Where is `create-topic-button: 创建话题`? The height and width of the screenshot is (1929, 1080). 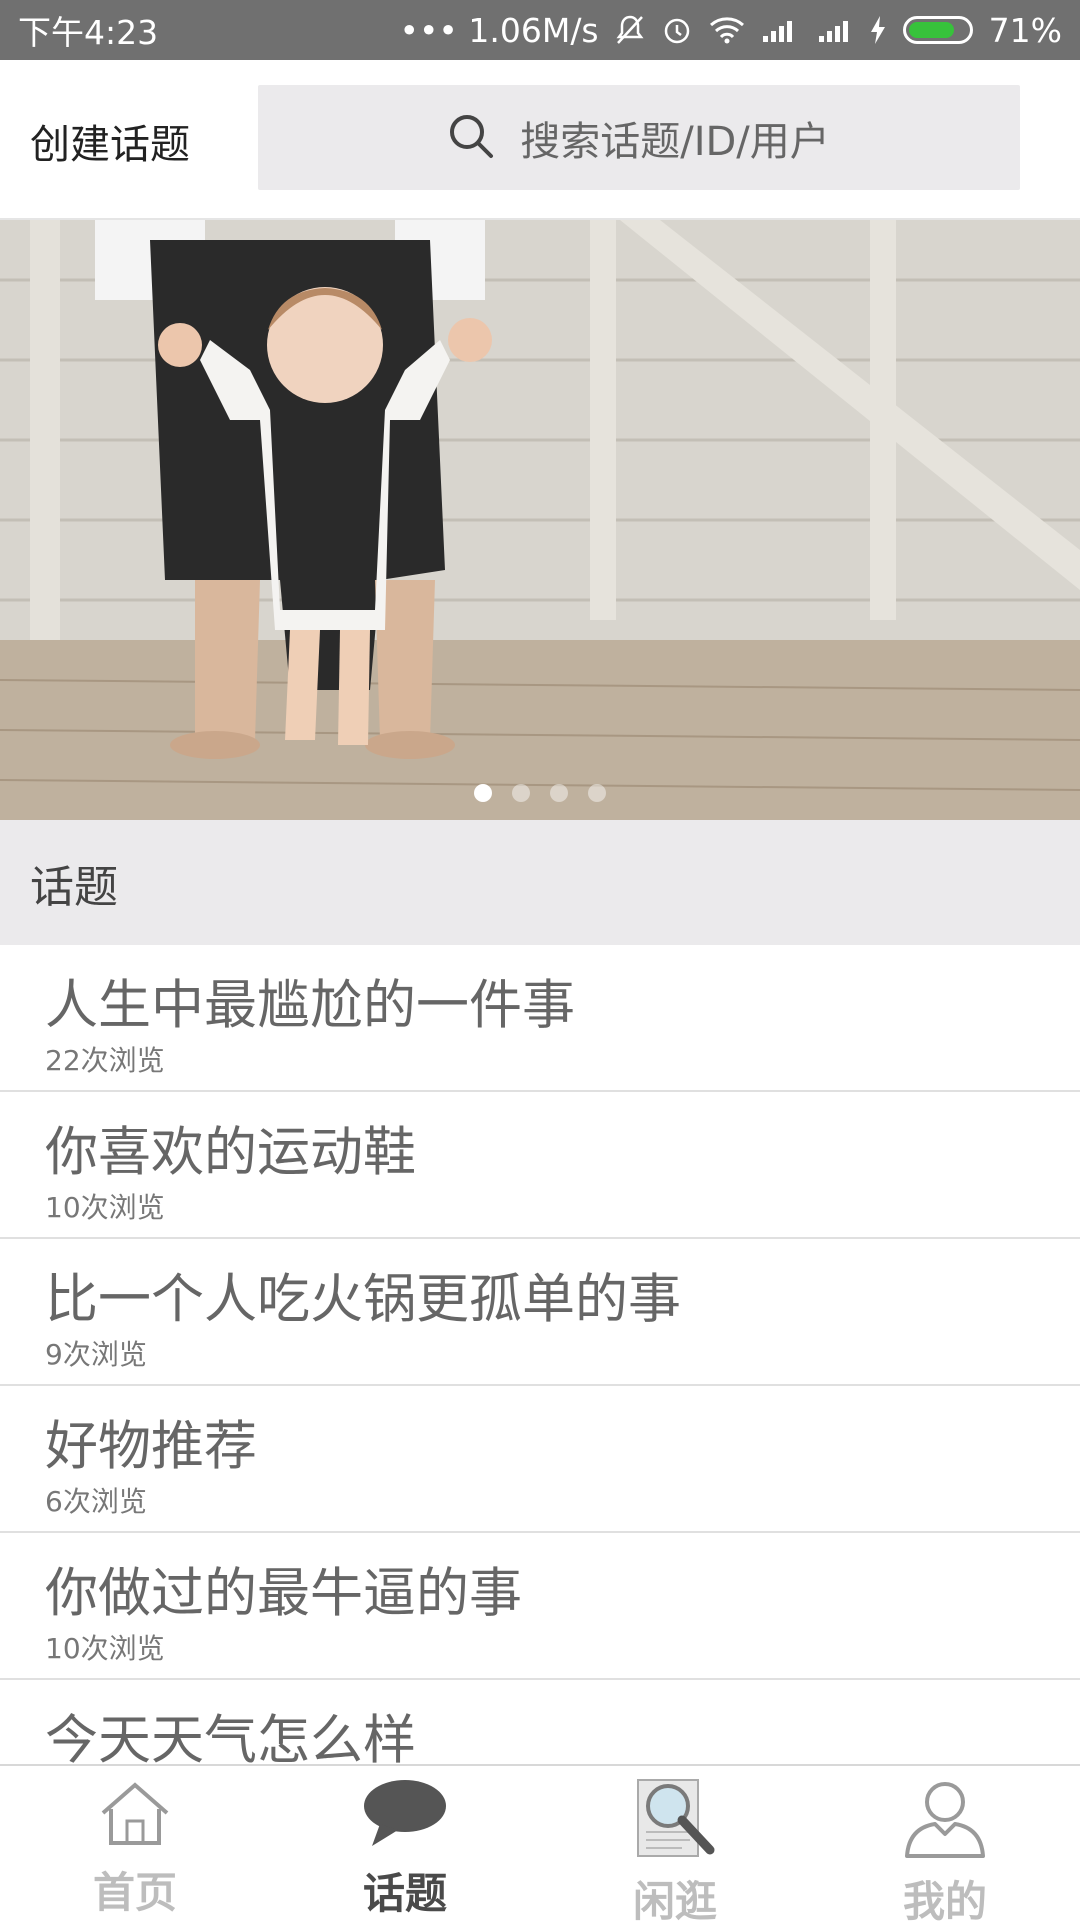 create-topic-button: 创建话题 is located at coordinates (110, 141).